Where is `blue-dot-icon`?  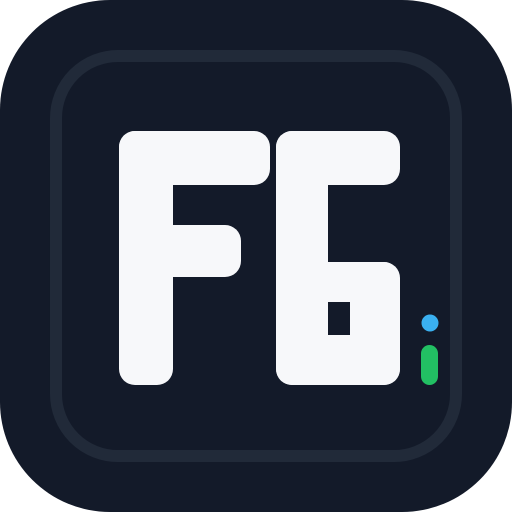 blue-dot-icon is located at coordinates (430, 323).